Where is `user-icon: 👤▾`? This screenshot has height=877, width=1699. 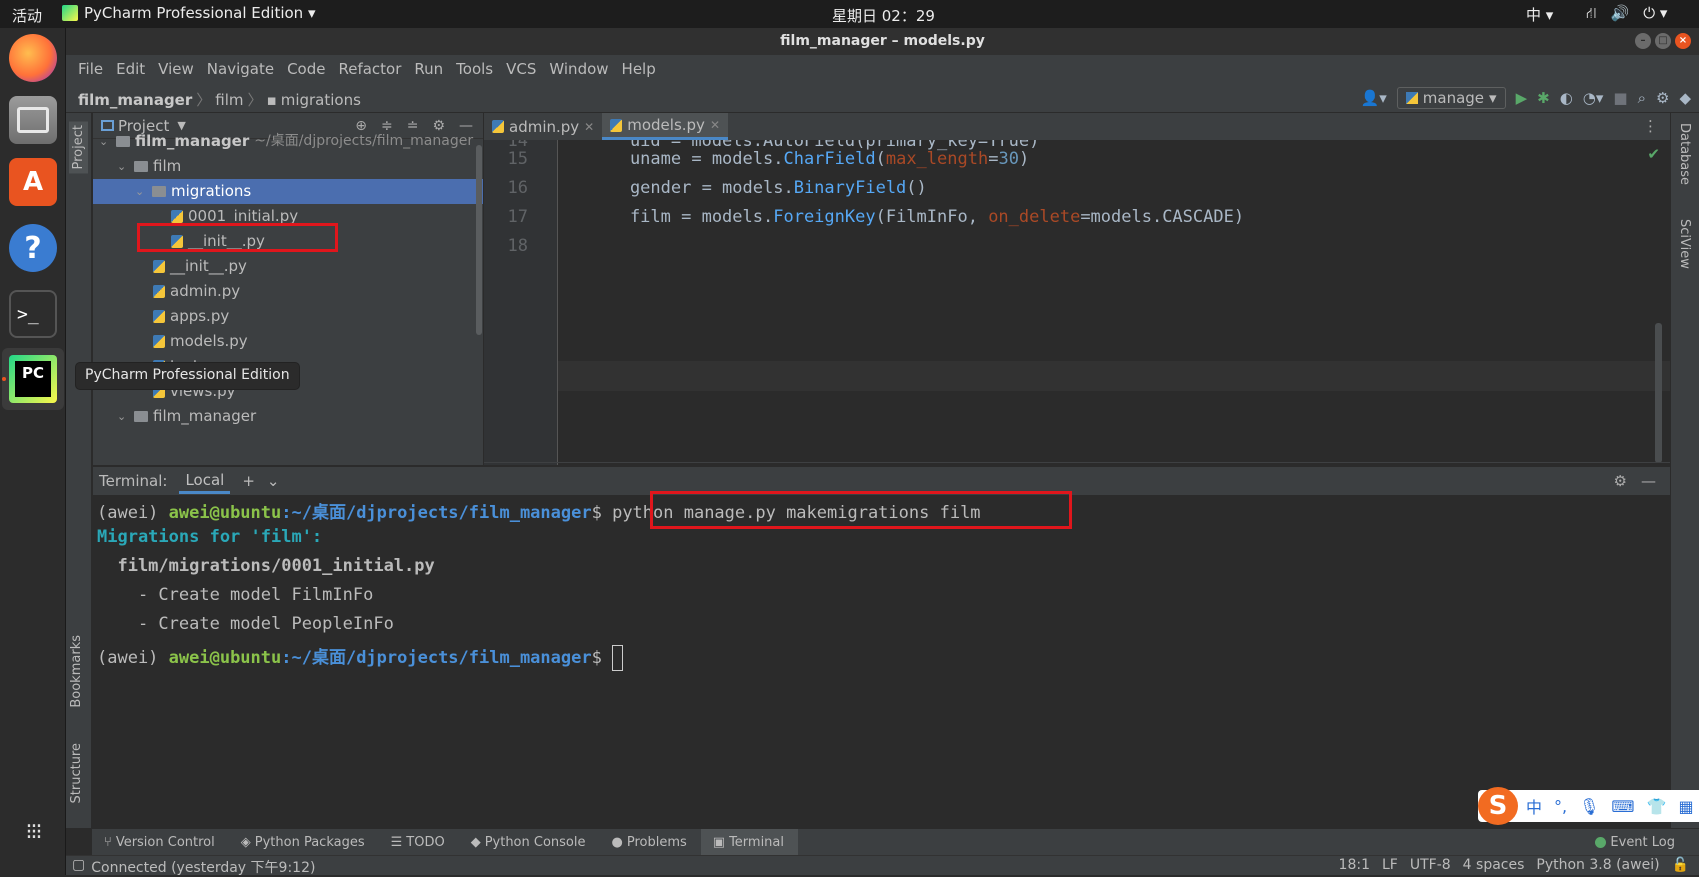 user-icon: 👤▾ is located at coordinates (1374, 98).